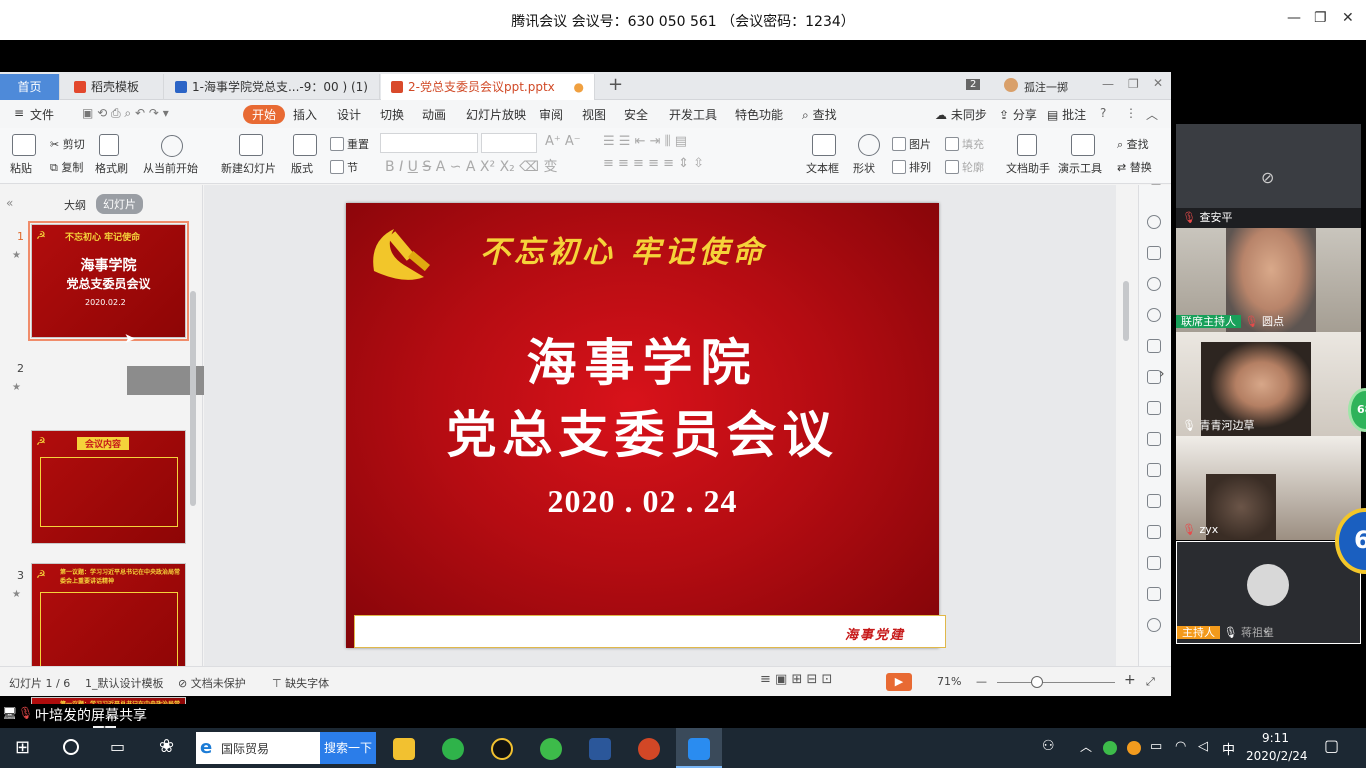 This screenshot has width=1366, height=768. I want to click on word-icon, so click(600, 749).